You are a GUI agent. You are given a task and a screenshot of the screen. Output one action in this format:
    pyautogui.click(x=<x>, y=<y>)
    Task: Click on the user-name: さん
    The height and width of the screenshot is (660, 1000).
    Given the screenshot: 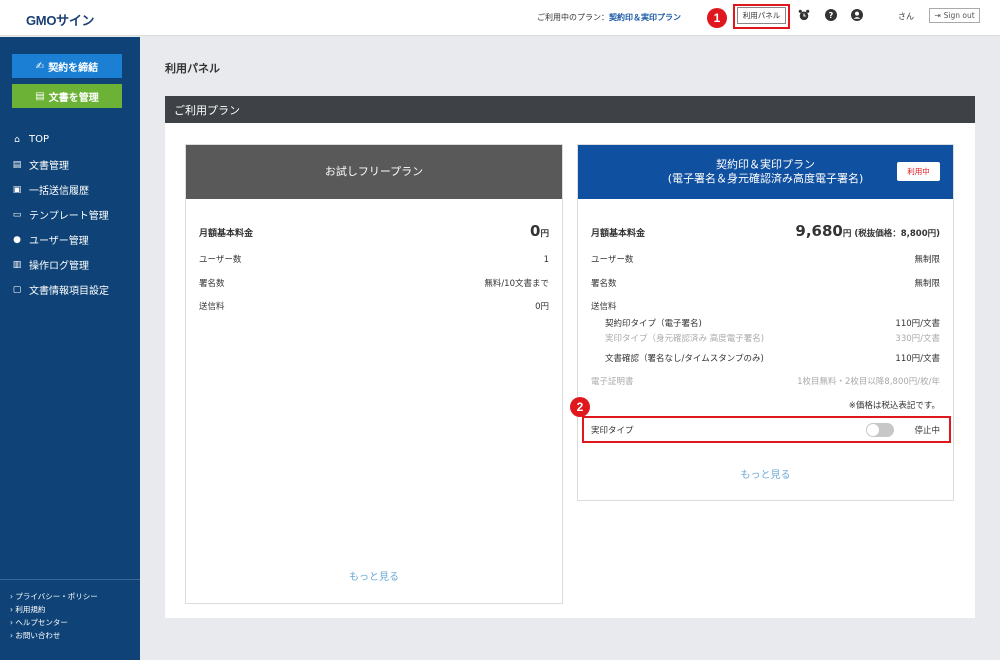 What is the action you would take?
    pyautogui.click(x=906, y=16)
    